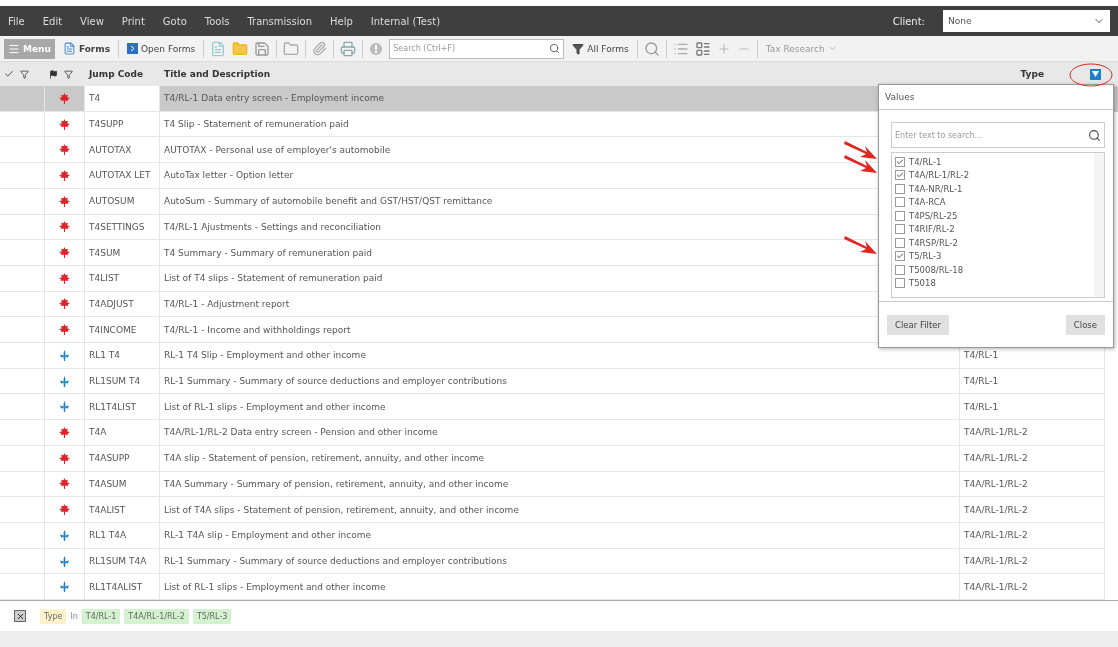 The height and width of the screenshot is (647, 1118). What do you see at coordinates (932, 229) in the screenshot?
I see `value-option: T4RIF/RL-2` at bounding box center [932, 229].